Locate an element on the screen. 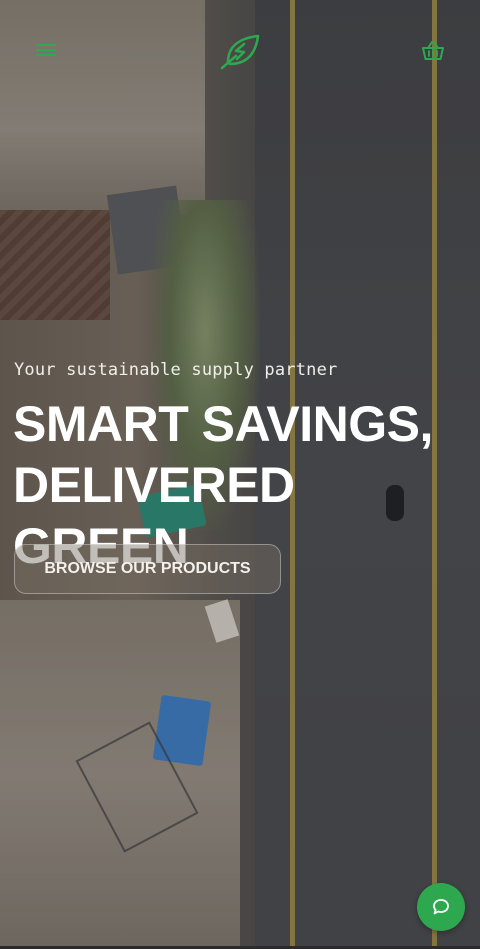  chat-button is located at coordinates (441, 907).